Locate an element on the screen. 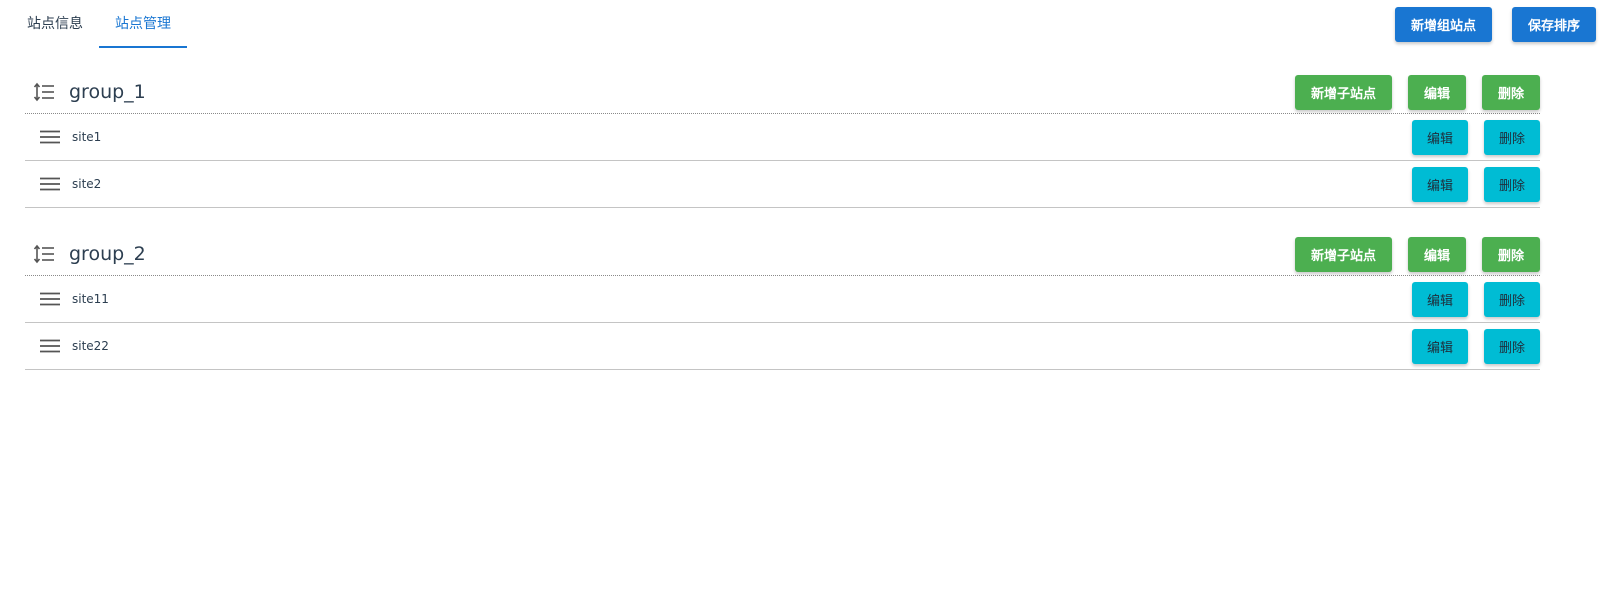 The image size is (1606, 593). site-row: site11 编辑 删除 is located at coordinates (782, 299).